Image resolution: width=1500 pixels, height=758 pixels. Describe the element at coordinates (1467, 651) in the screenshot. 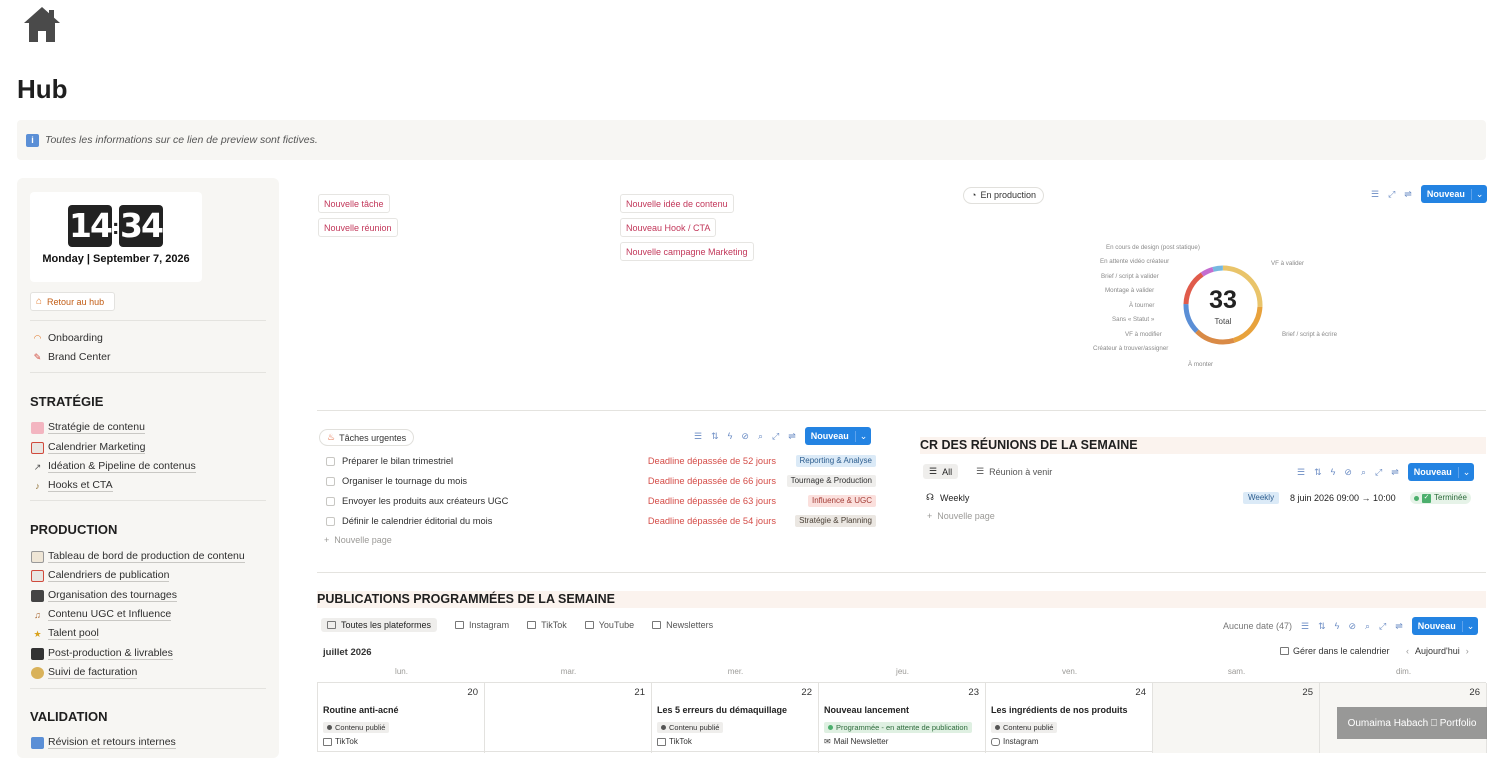

I see `chevron-right-icon: ›` at that location.